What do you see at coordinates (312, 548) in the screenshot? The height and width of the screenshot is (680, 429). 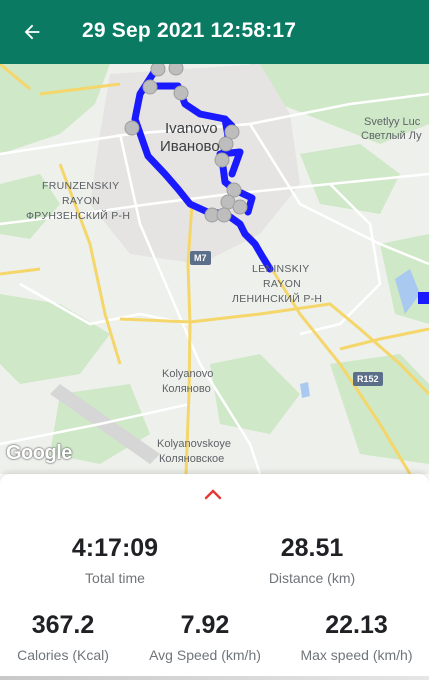 I see `distance-value: 28.51` at bounding box center [312, 548].